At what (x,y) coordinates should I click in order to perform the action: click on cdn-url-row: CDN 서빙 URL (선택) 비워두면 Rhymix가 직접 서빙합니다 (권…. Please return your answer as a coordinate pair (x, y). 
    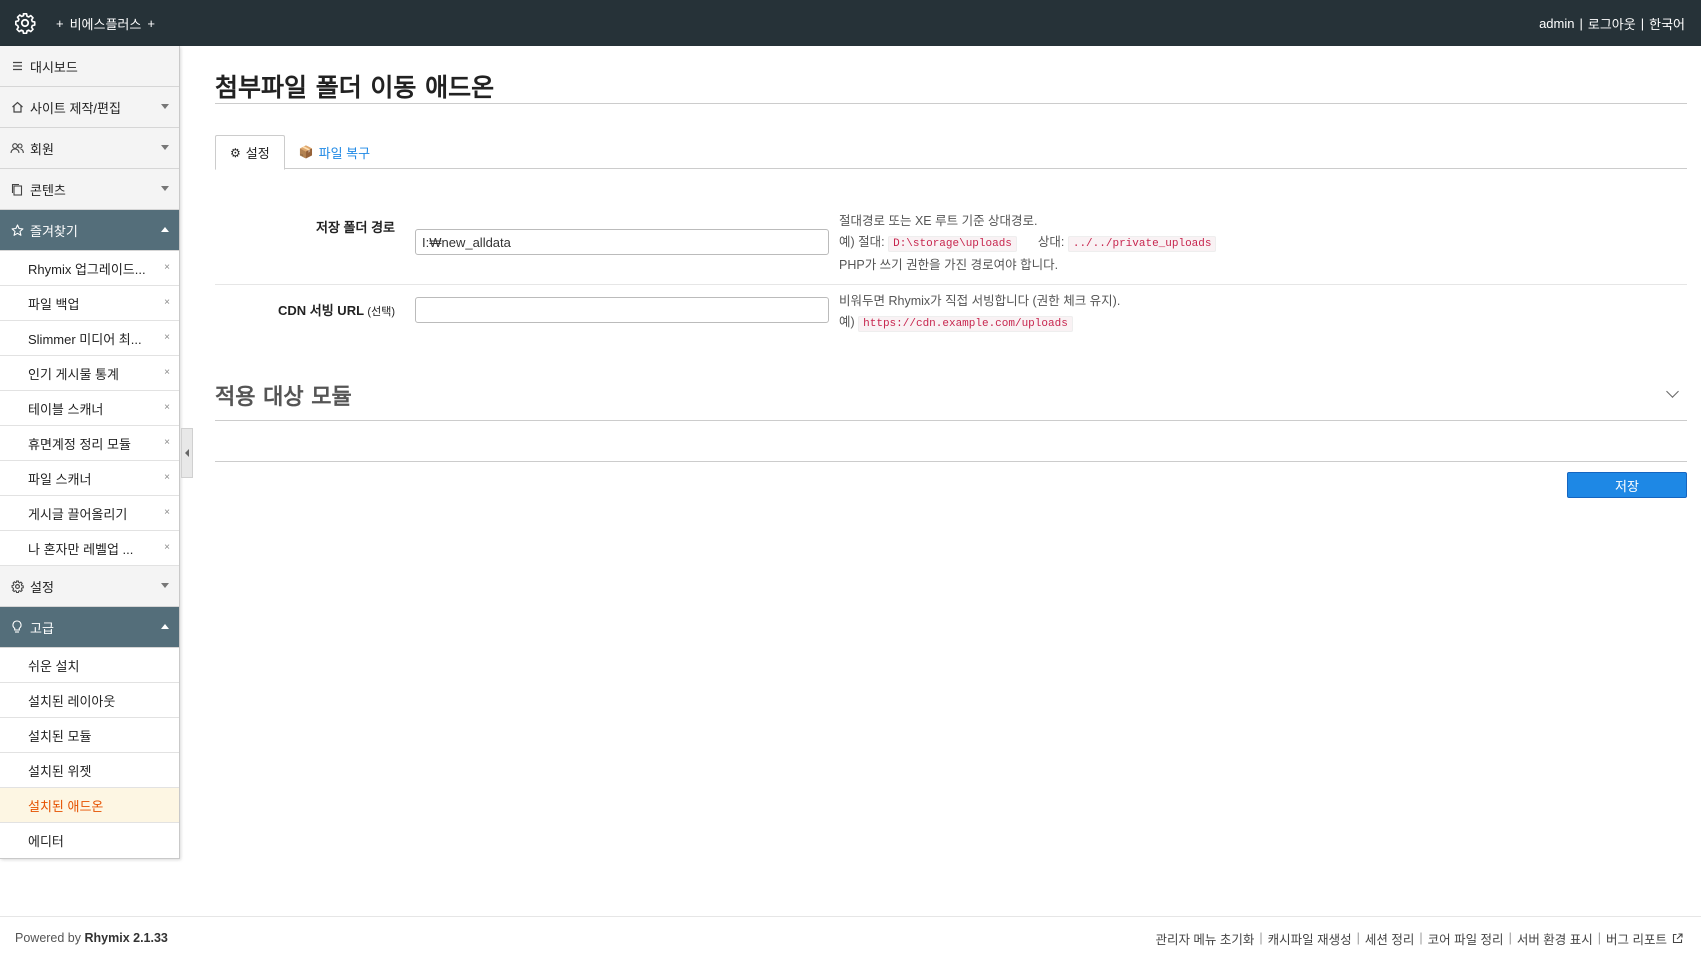
    Looking at the image, I should click on (951, 314).